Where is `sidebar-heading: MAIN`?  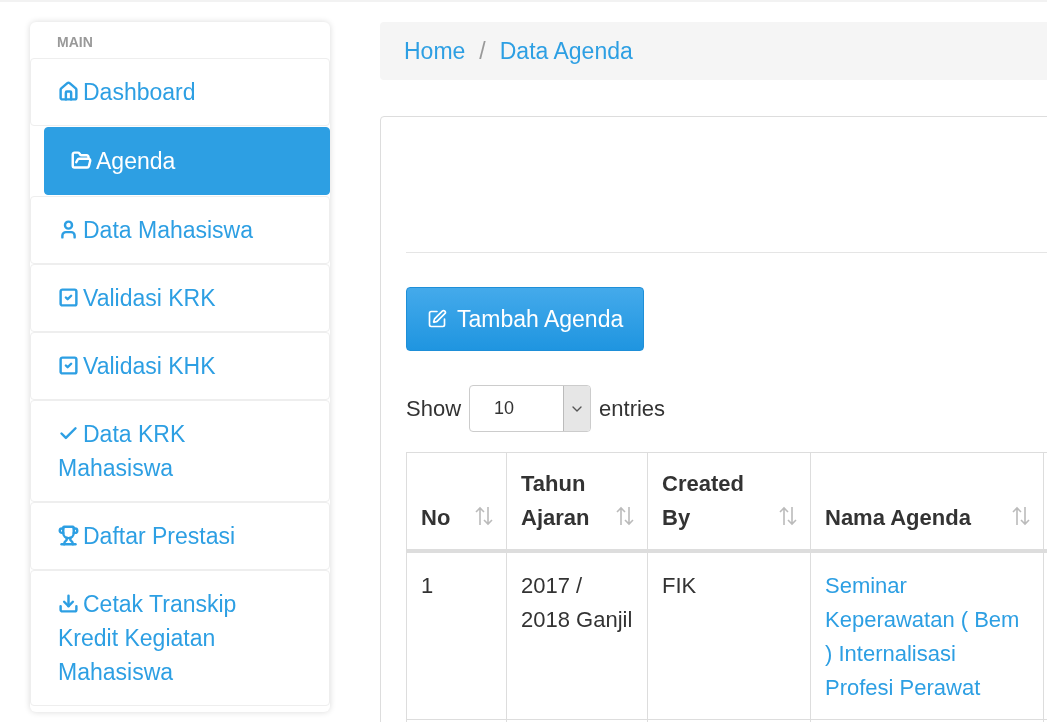 sidebar-heading: MAIN is located at coordinates (75, 42).